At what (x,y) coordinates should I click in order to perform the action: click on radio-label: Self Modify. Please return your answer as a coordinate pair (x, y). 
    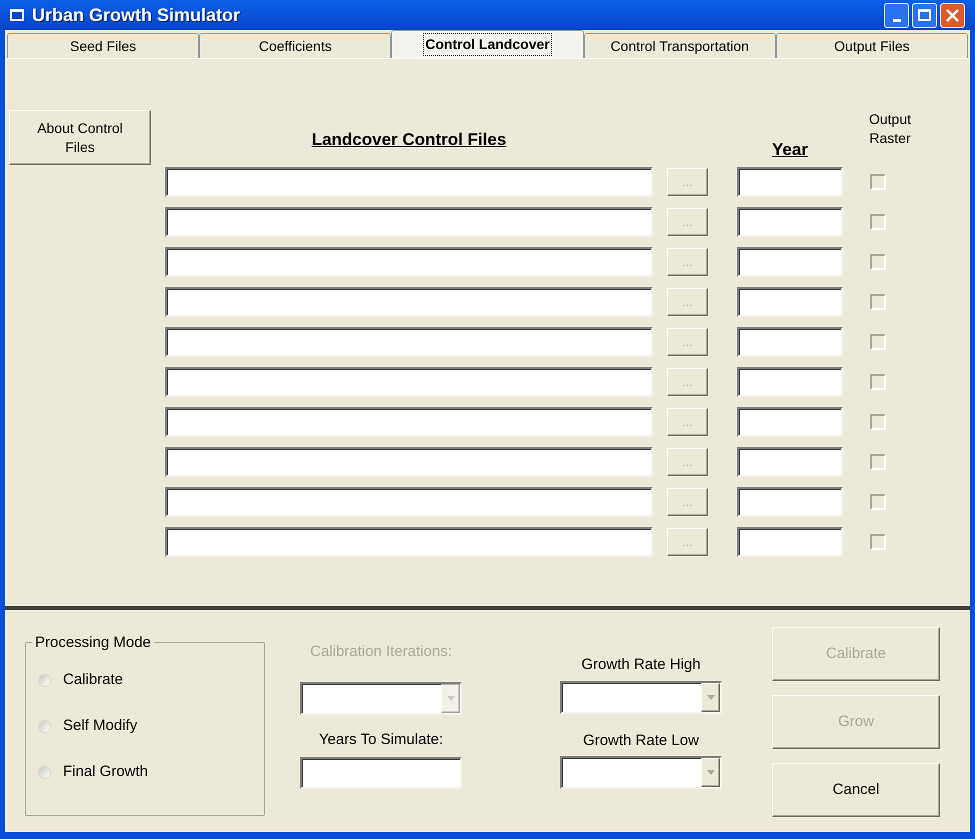
    Looking at the image, I should click on (100, 726).